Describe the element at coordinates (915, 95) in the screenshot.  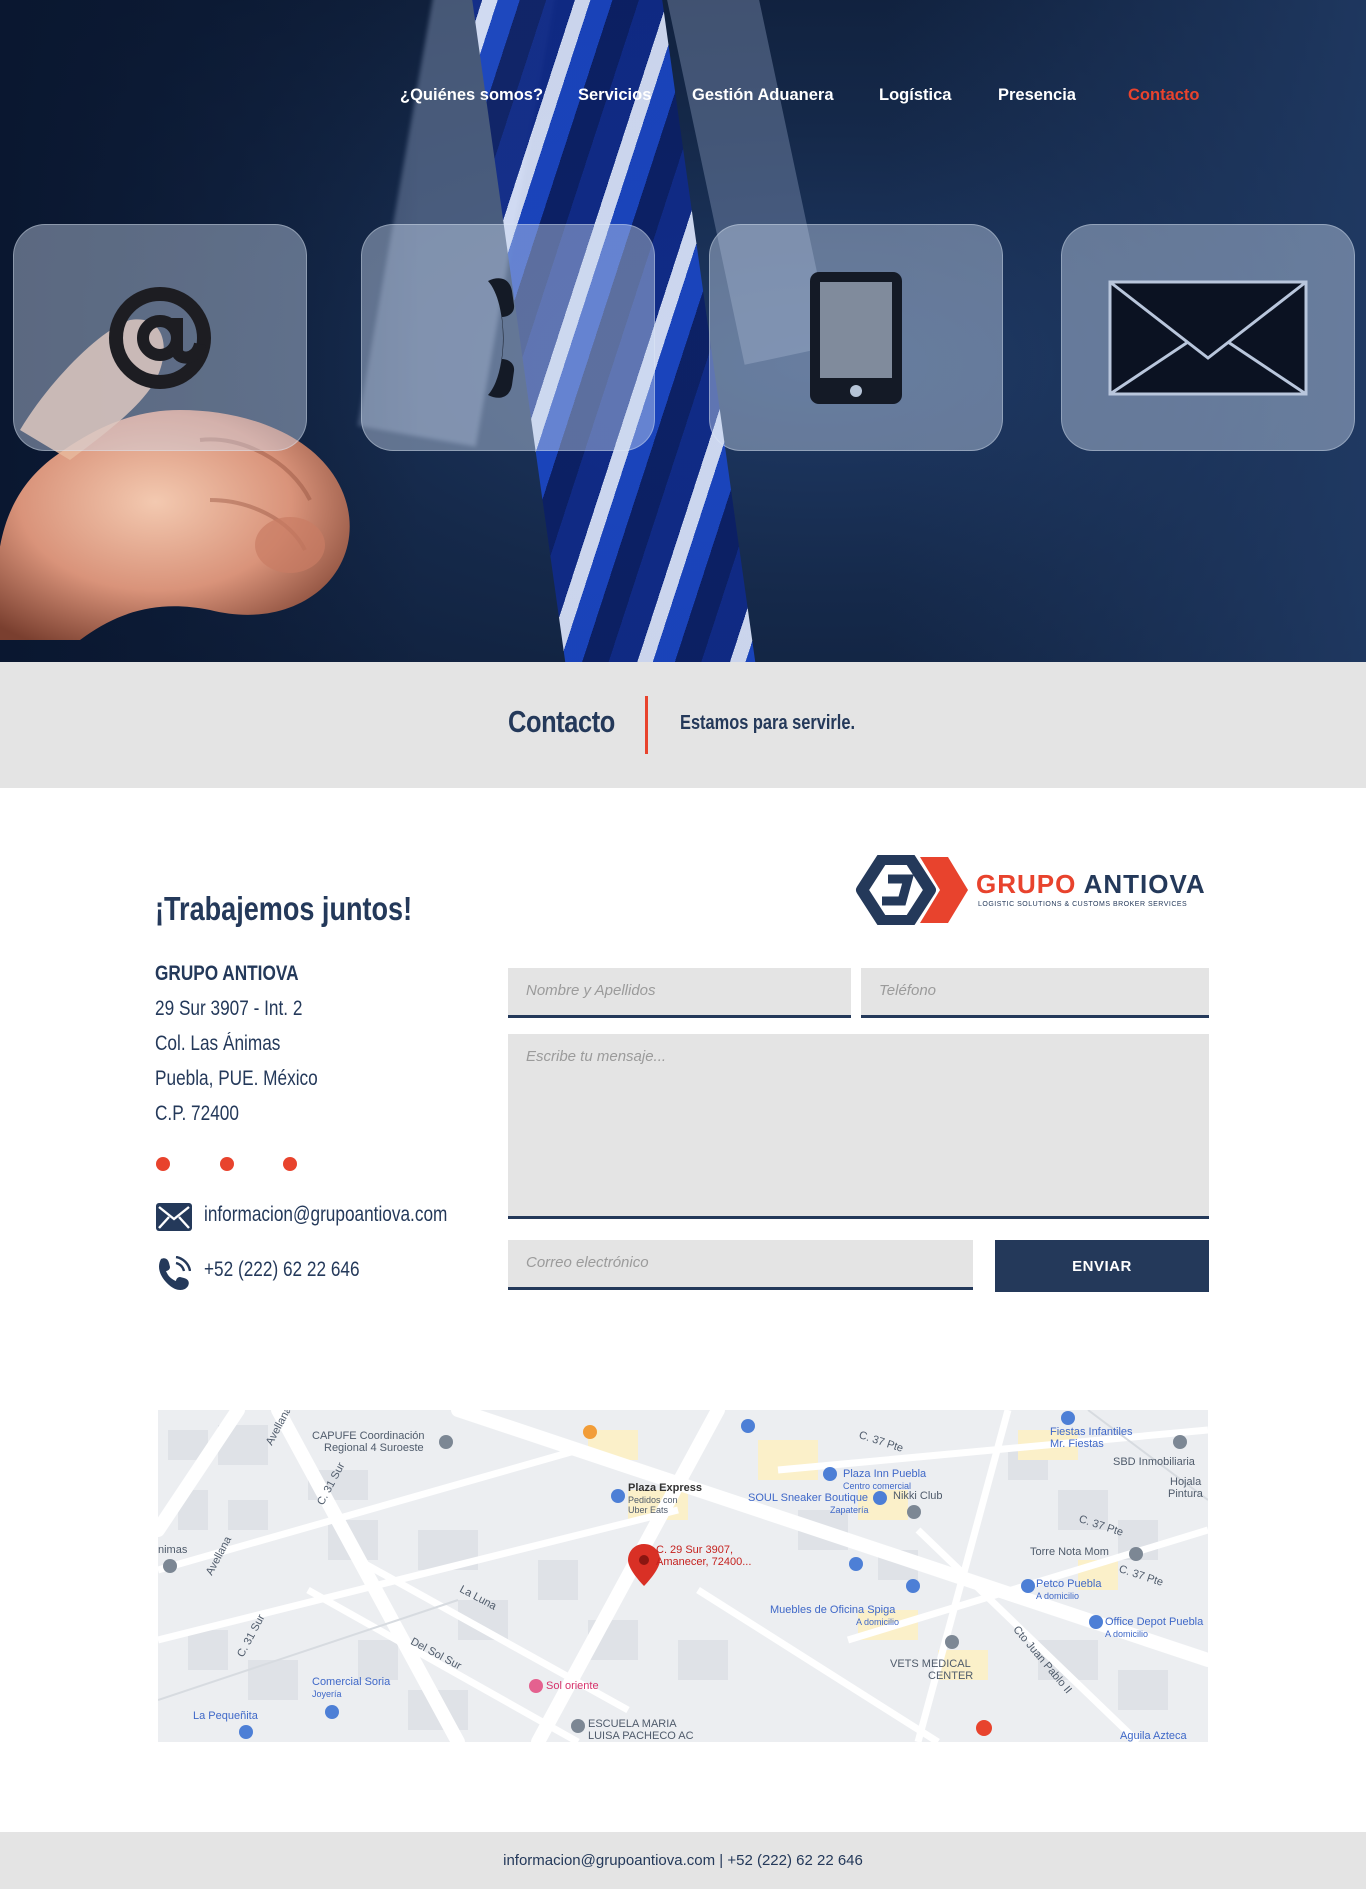
I see `nav-item-logistica: Logística` at that location.